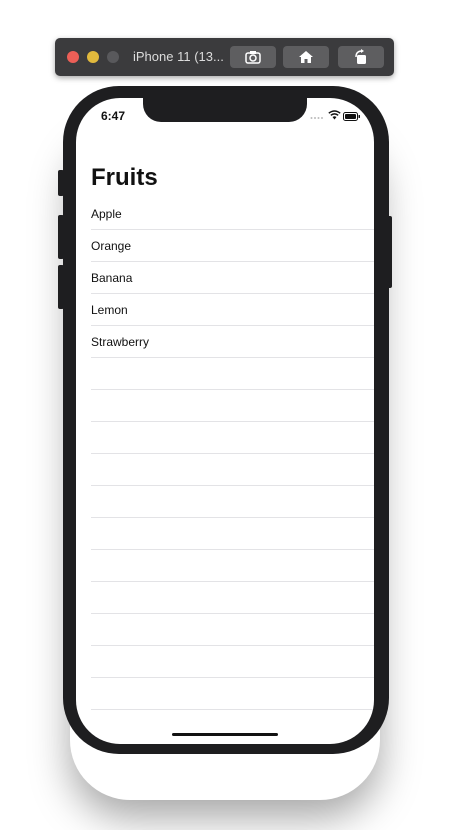 The width and height of the screenshot is (450, 830). Describe the element at coordinates (111, 246) in the screenshot. I see `list-item-label: Orange` at that location.